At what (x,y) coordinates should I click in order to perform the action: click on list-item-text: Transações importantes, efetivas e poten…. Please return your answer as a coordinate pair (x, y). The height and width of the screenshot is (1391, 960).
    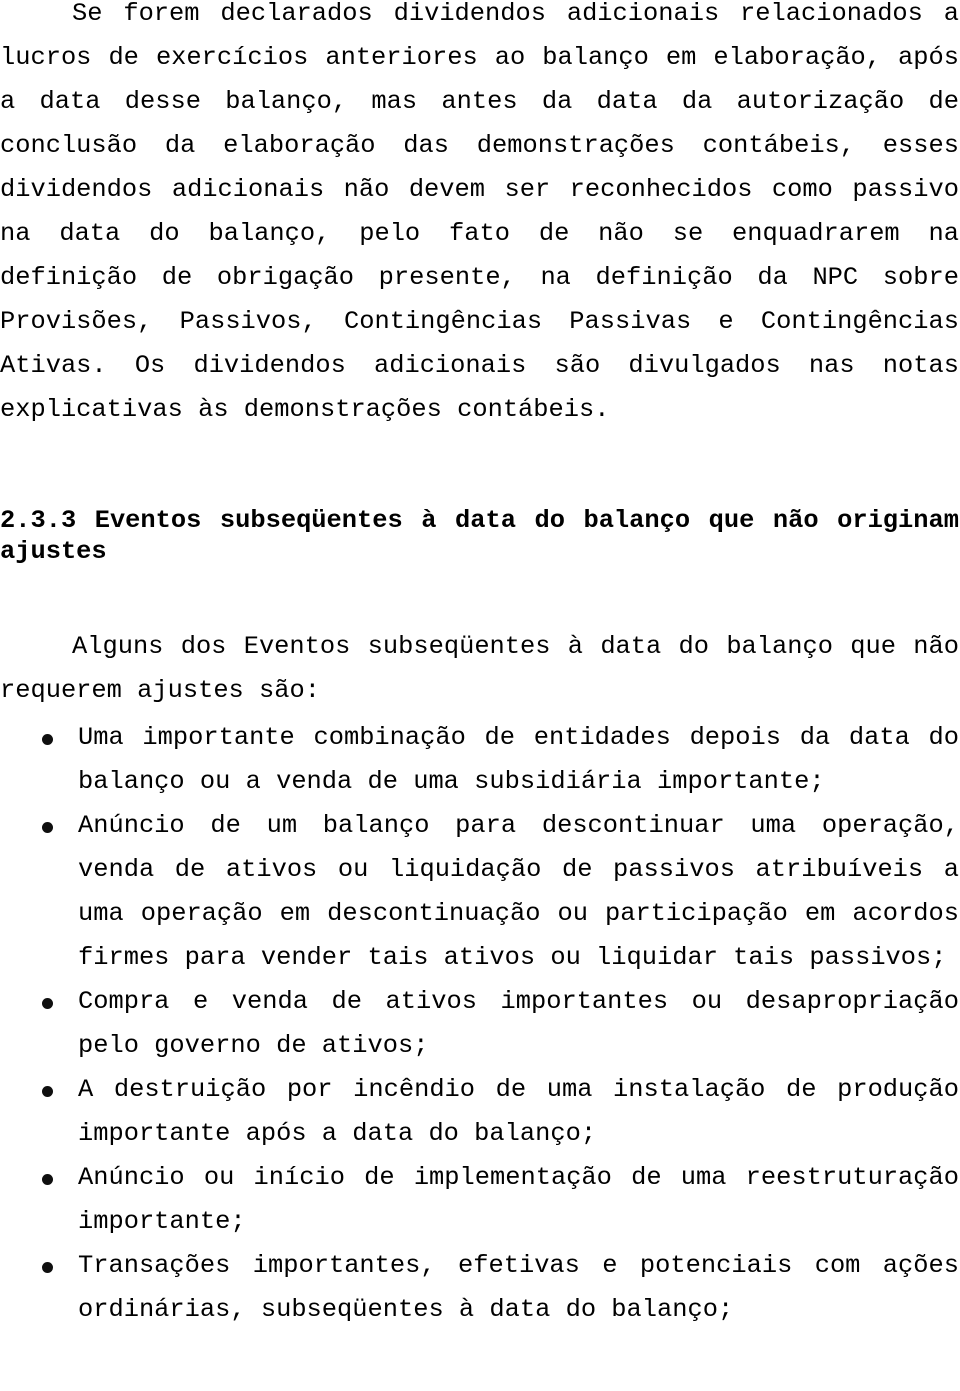
    Looking at the image, I should click on (518, 1287).